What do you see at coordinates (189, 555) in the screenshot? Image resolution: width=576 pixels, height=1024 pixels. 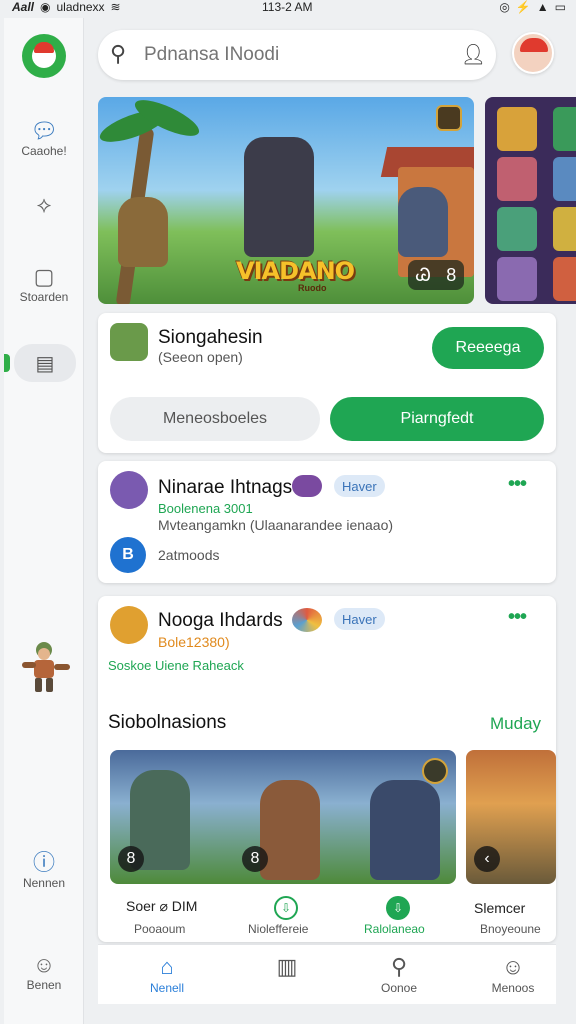 I see `post-footer: 2atmoods` at bounding box center [189, 555].